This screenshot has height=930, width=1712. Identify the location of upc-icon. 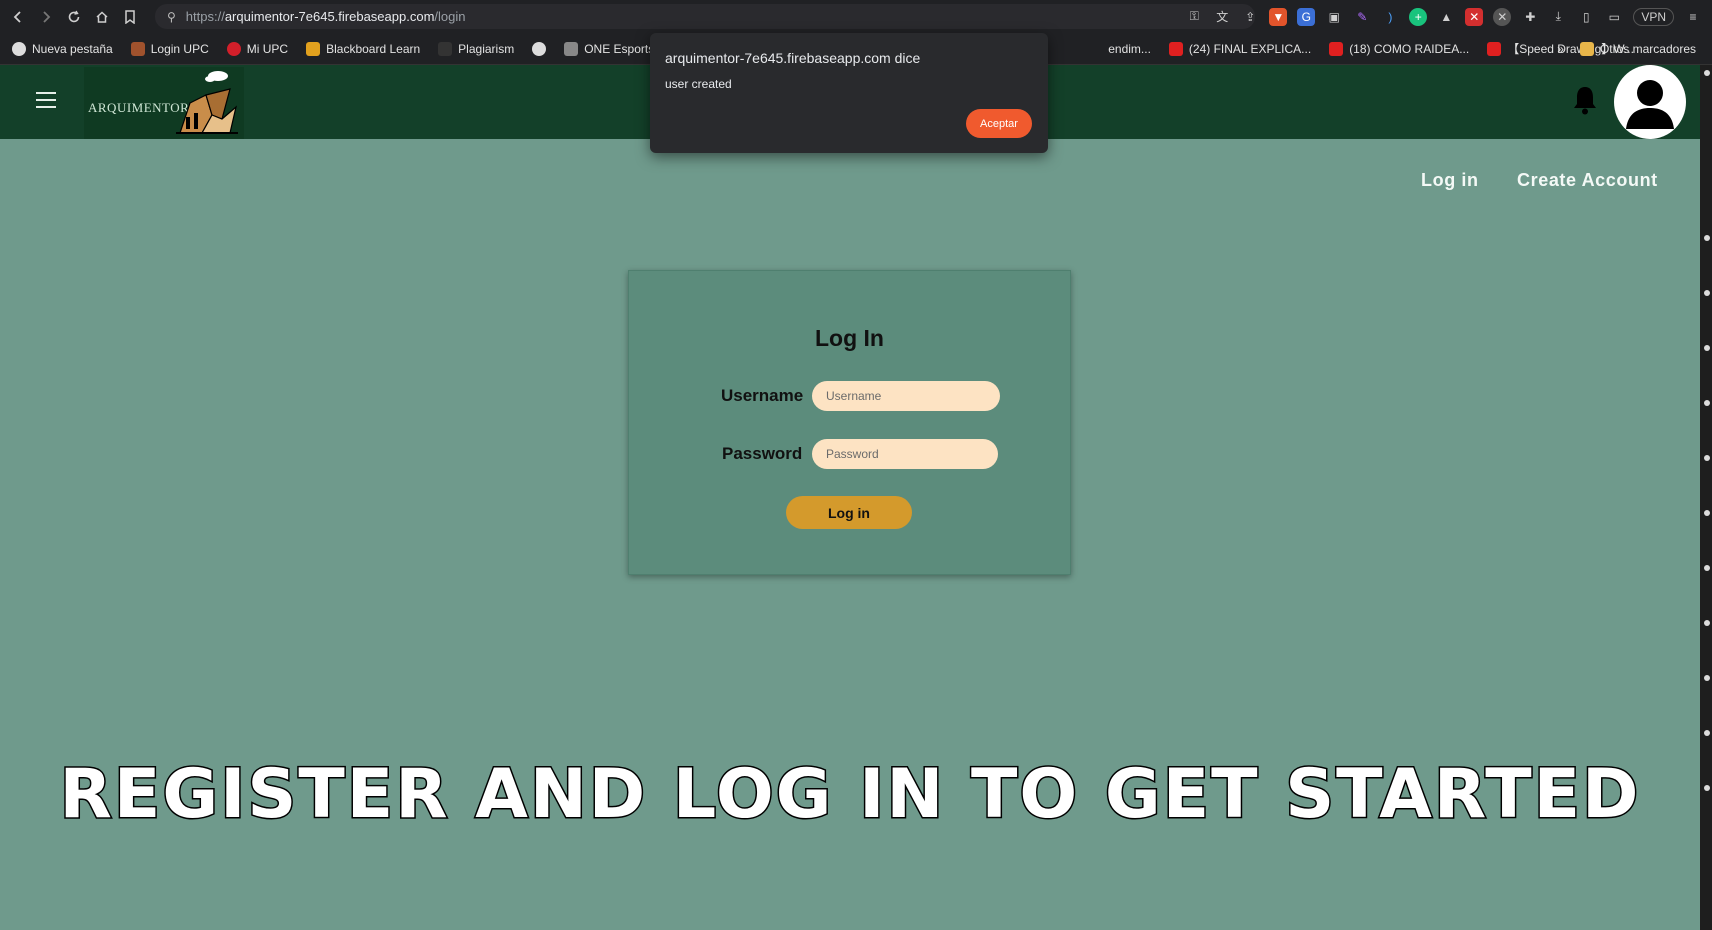
(233, 48).